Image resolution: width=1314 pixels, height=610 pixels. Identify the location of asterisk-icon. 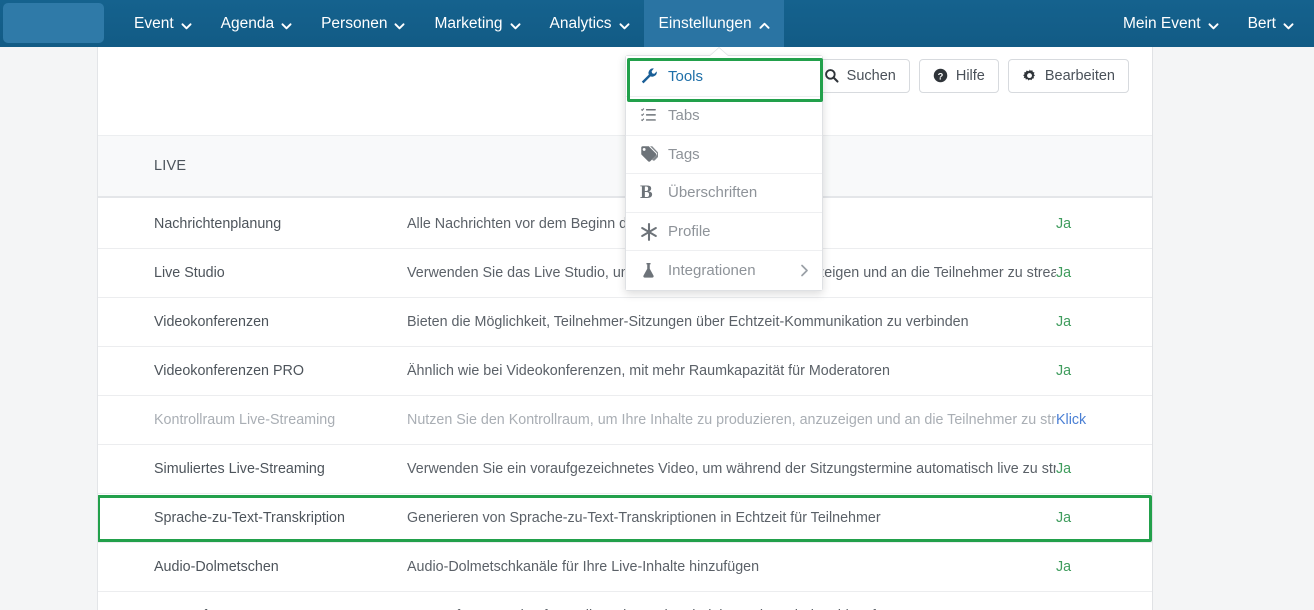
(654, 231).